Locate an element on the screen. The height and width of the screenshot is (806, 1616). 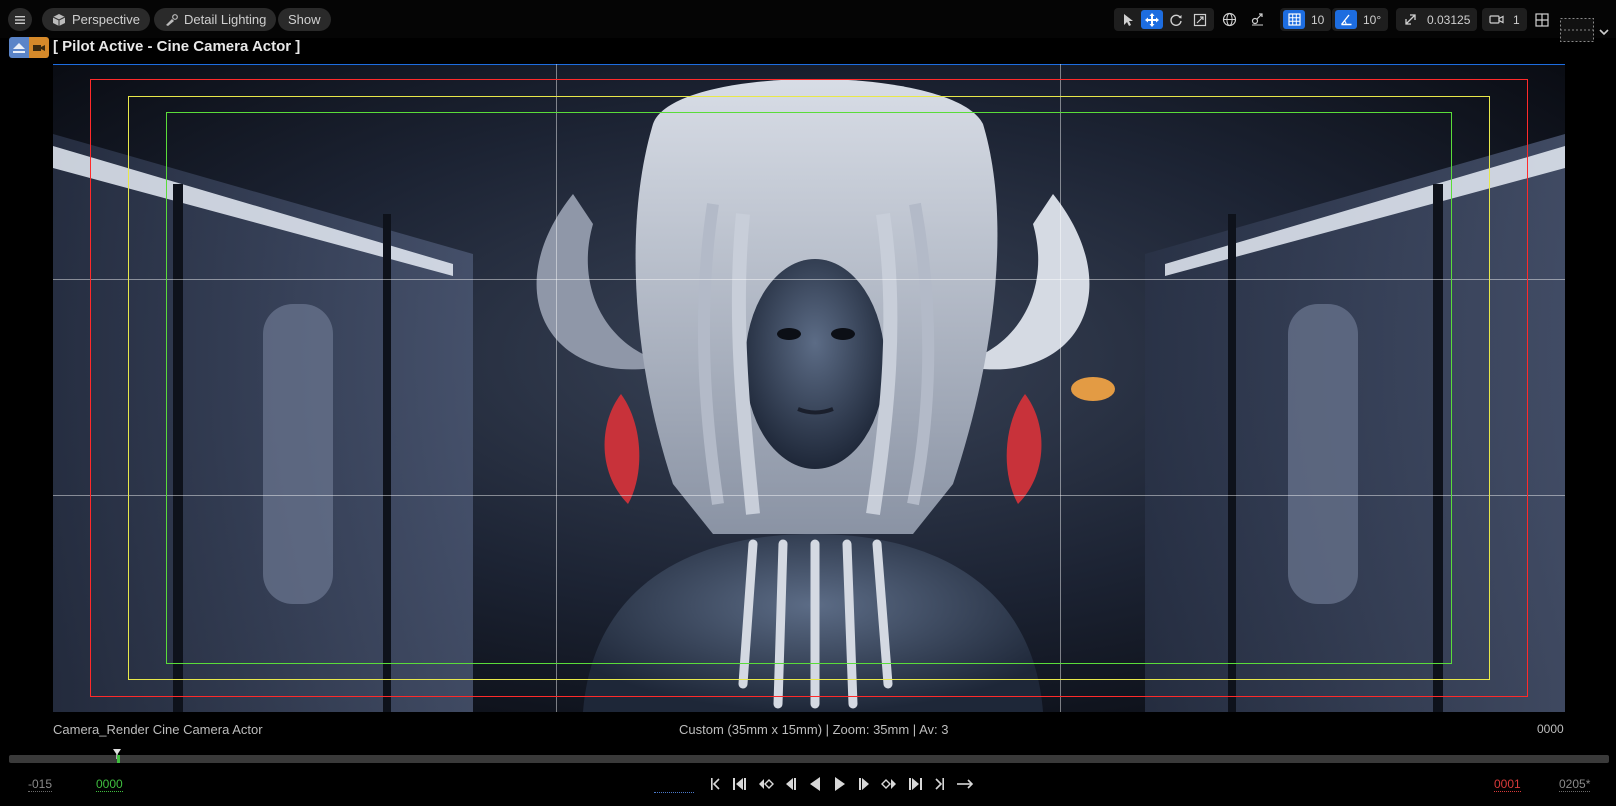
rotation-snap-value: 10° is located at coordinates (1372, 20).